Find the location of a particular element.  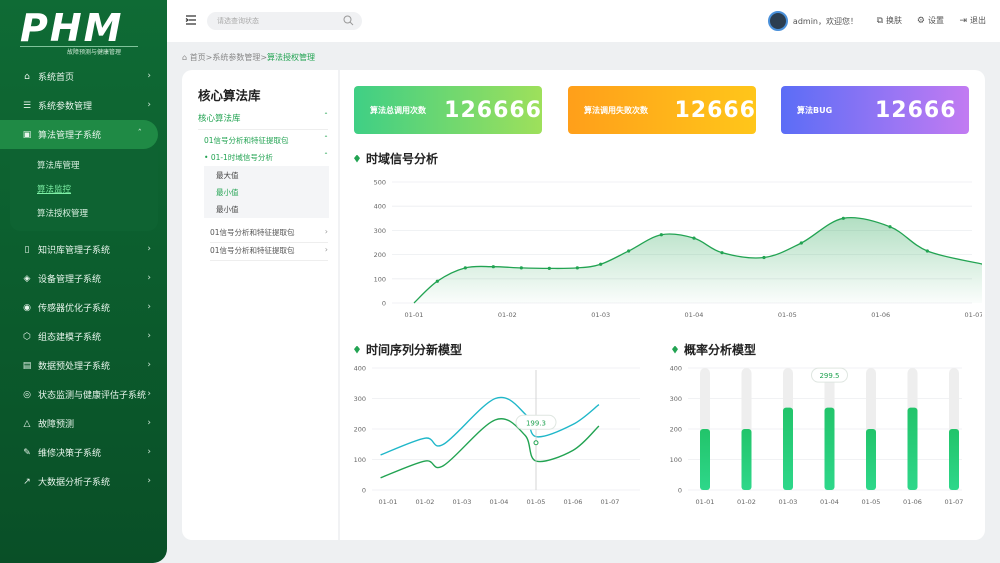

skin-button: ⧉ 换肤 is located at coordinates (889, 20).